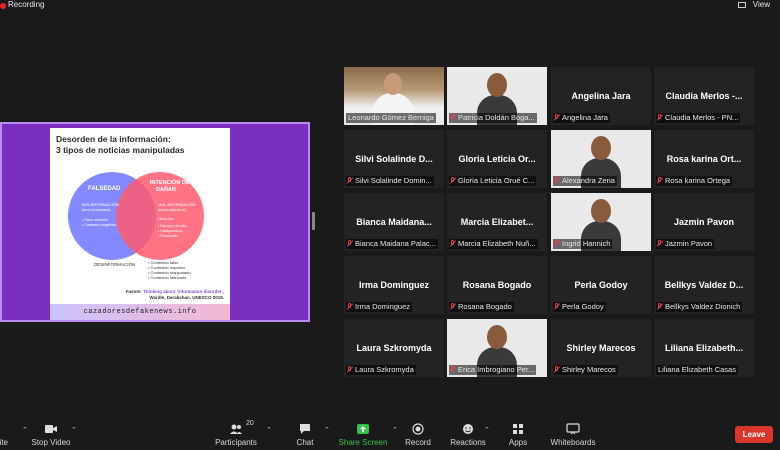  What do you see at coordinates (250, 423) in the screenshot?
I see `participants-count: 20` at bounding box center [250, 423].